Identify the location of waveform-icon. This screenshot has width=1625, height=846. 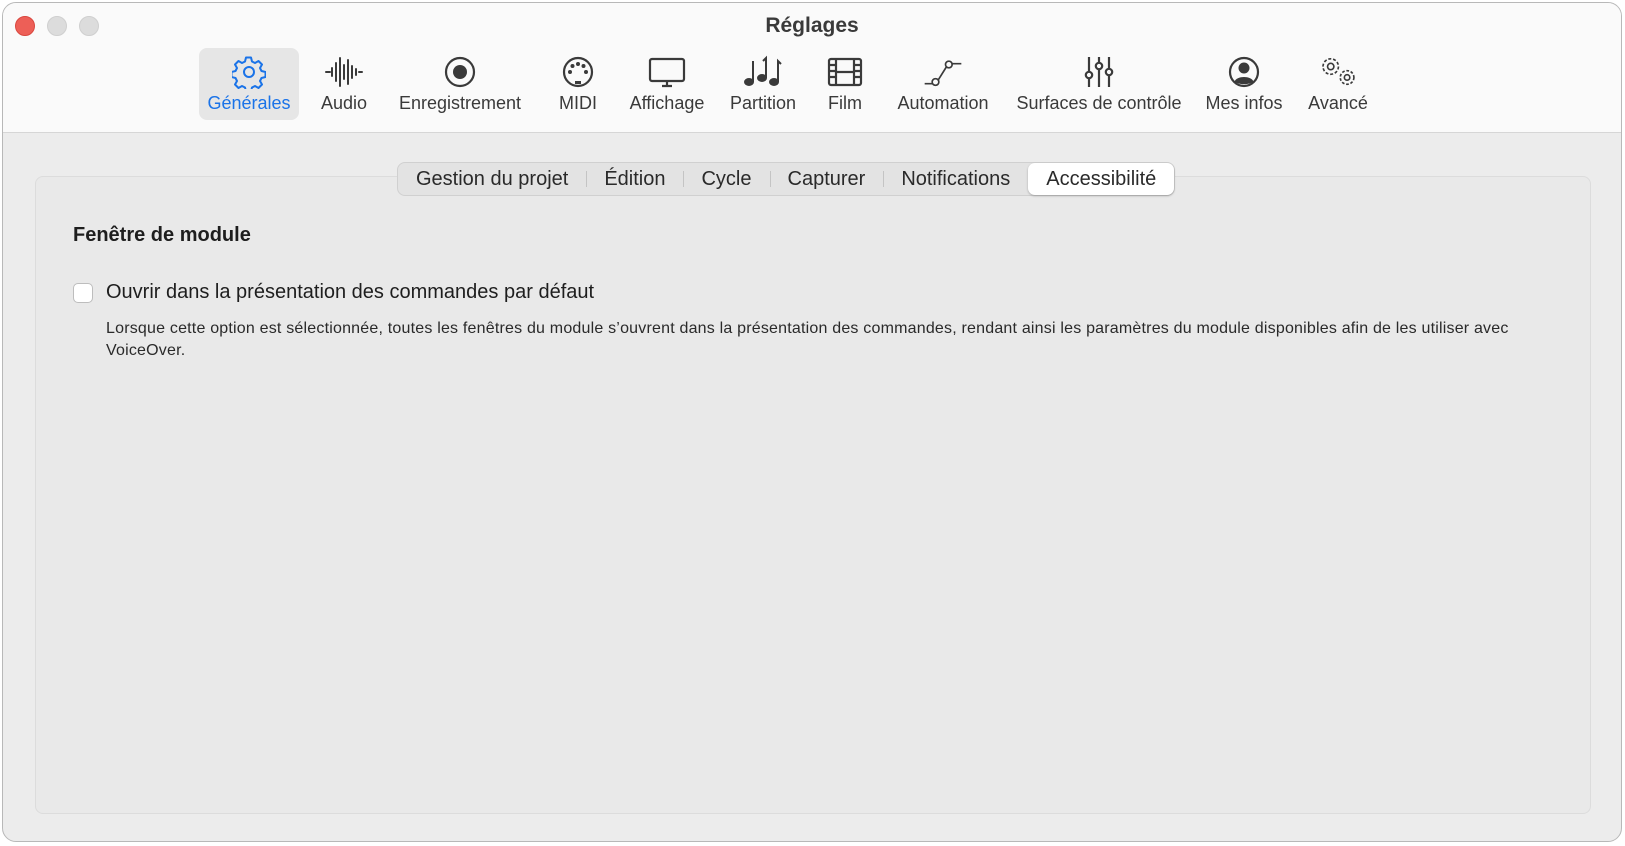
(344, 72).